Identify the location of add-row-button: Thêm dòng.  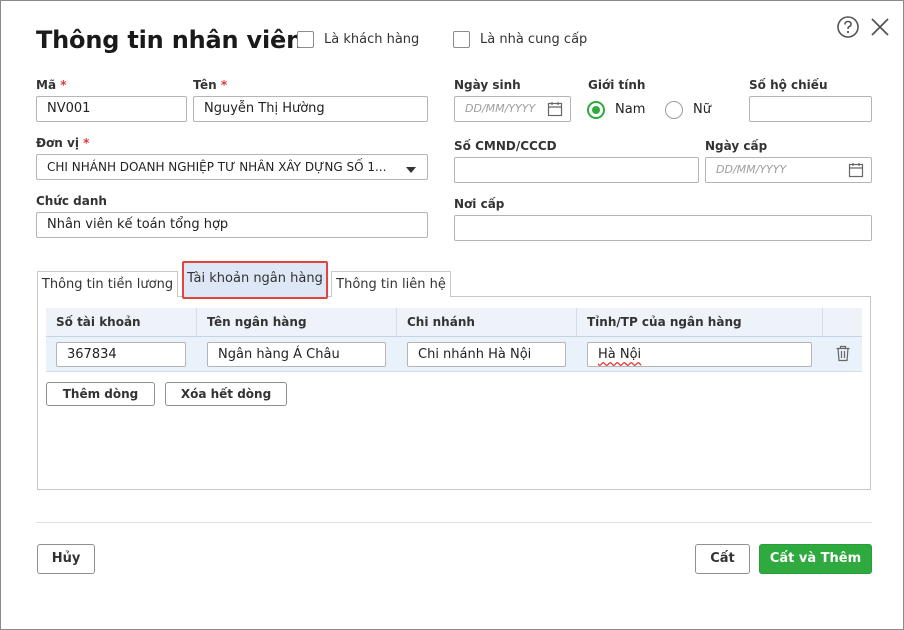
(100, 394).